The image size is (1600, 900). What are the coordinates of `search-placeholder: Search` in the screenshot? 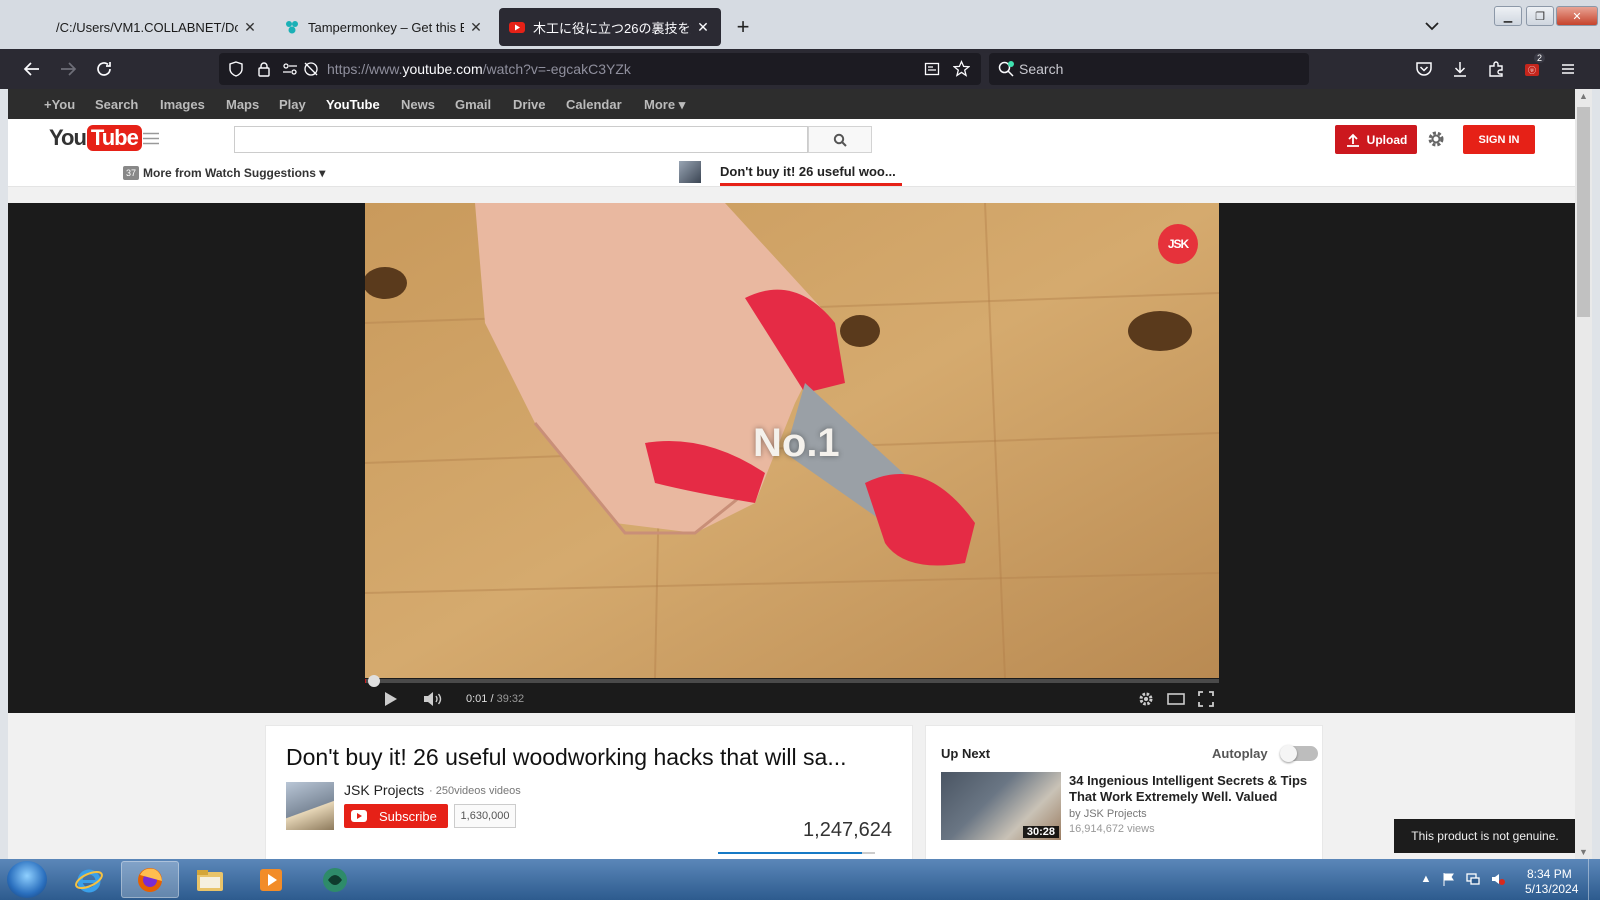 It's located at (1041, 69).